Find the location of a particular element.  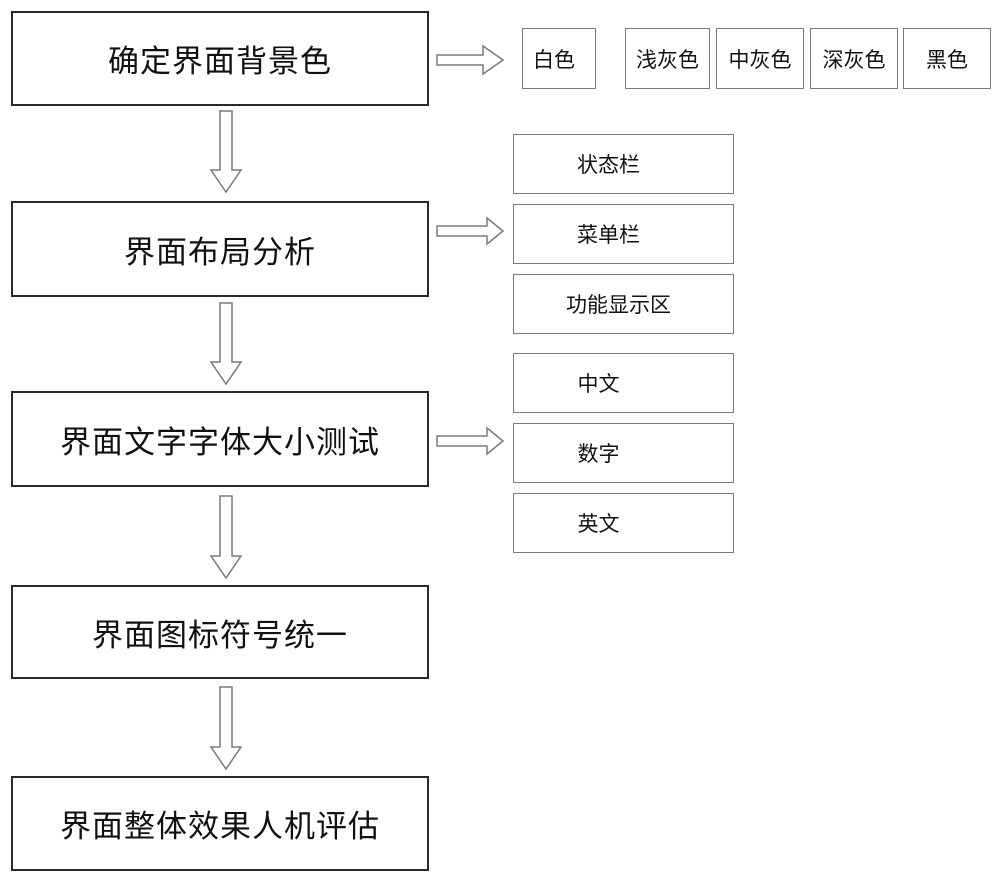

option-box-status-bar: 状态栏 is located at coordinates (623, 164).